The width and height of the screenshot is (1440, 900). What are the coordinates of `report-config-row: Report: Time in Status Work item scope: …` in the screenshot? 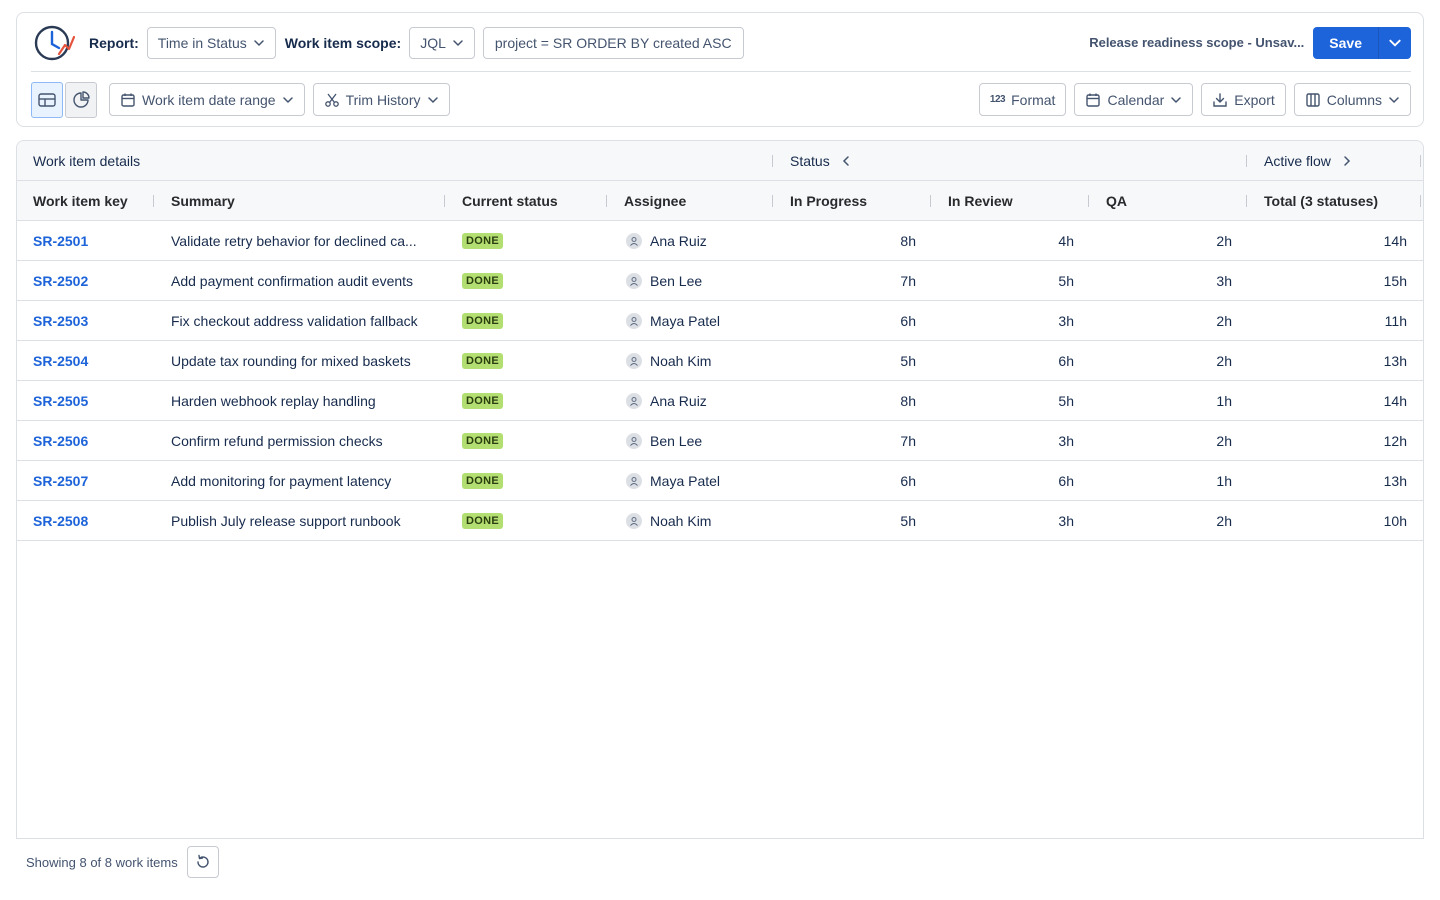 It's located at (720, 42).